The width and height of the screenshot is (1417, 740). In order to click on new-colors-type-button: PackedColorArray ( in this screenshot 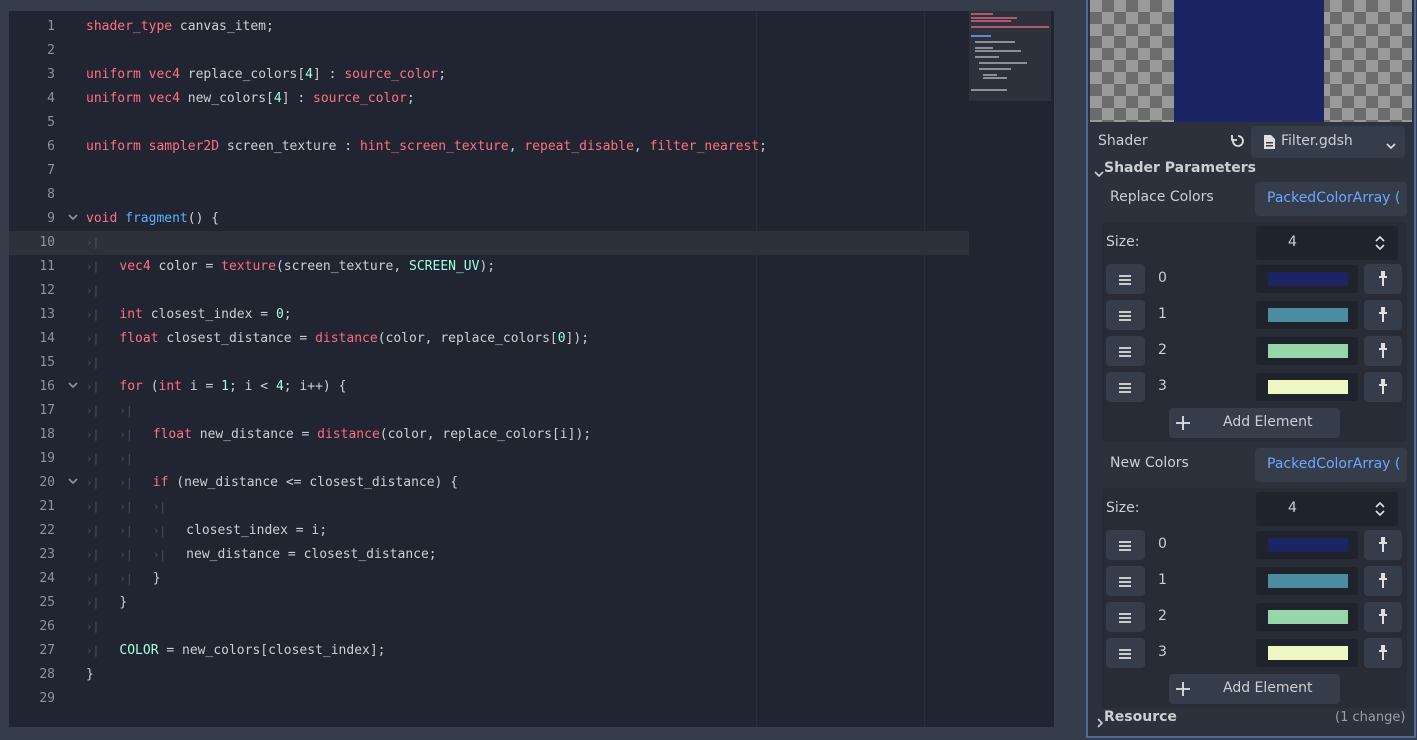, I will do `click(1331, 465)`.